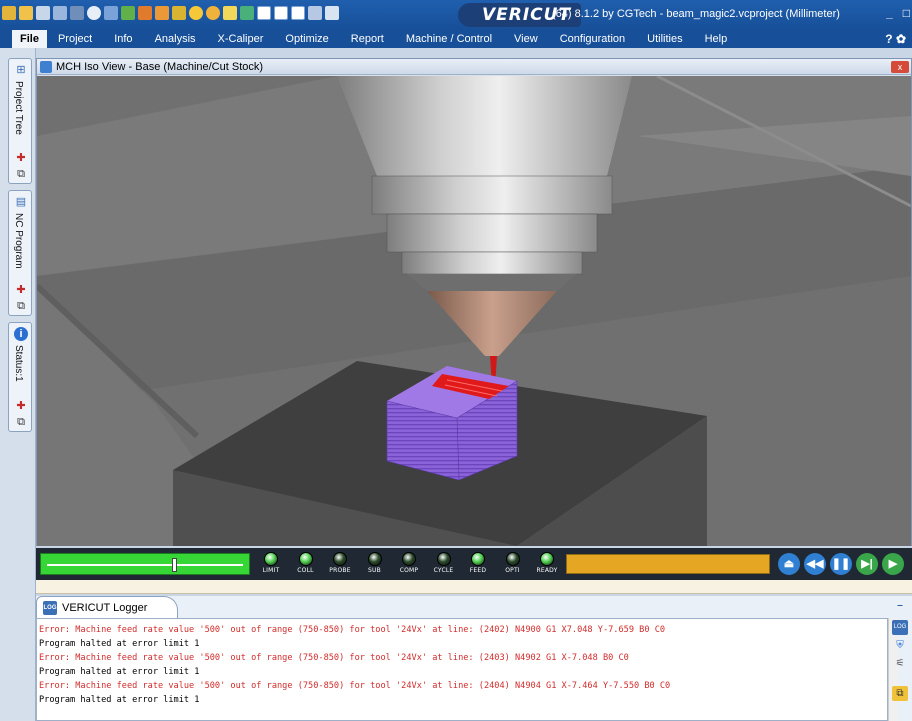 This screenshot has width=912, height=721. I want to click on menu-utilities: Utilities, so click(664, 39).